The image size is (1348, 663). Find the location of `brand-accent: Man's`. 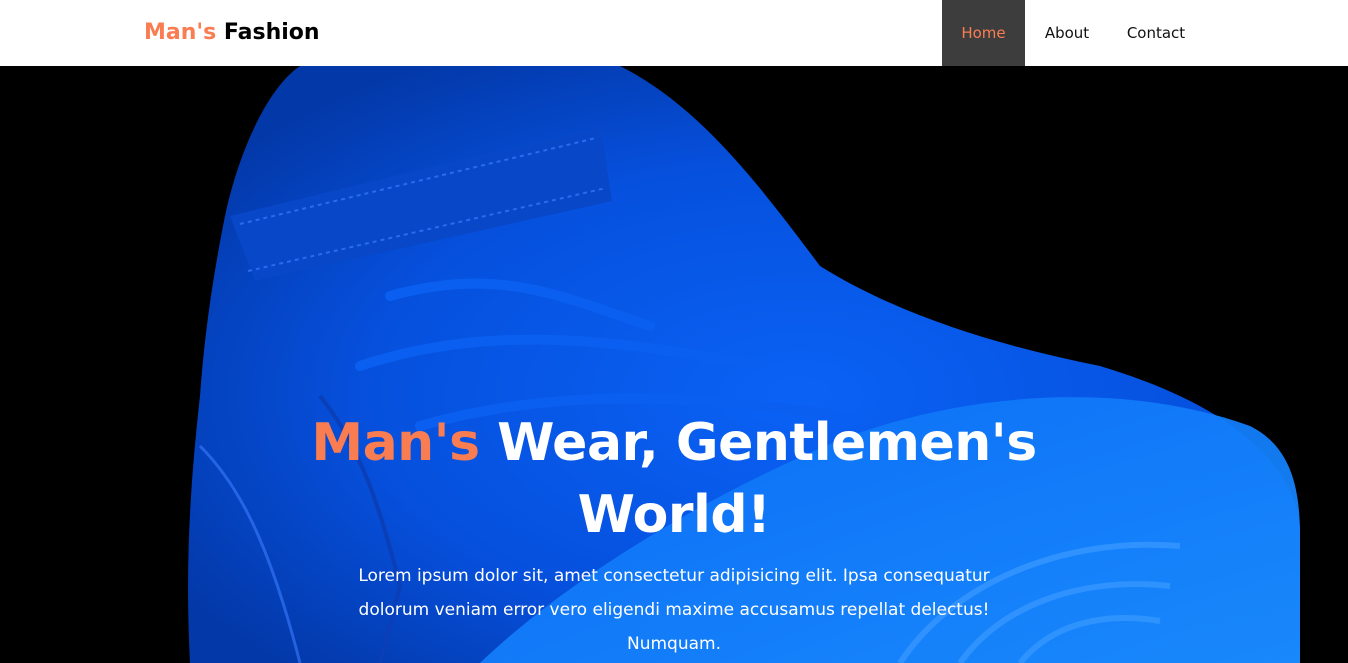

brand-accent: Man's is located at coordinates (180, 32).